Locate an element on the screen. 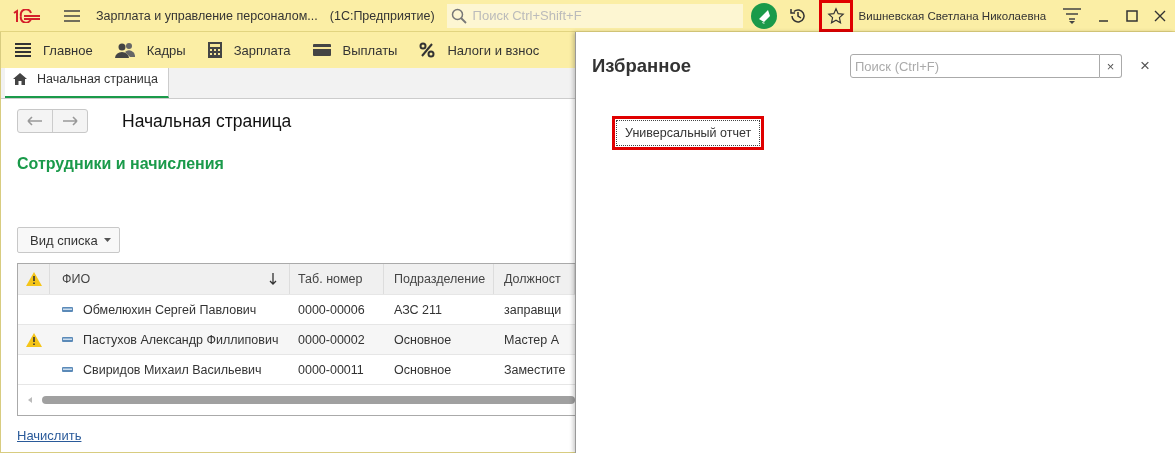 The width and height of the screenshot is (1175, 453). table-row: Пастухов Александр Филлипович 0000-00002 Основное Мастер А is located at coordinates (296, 340).